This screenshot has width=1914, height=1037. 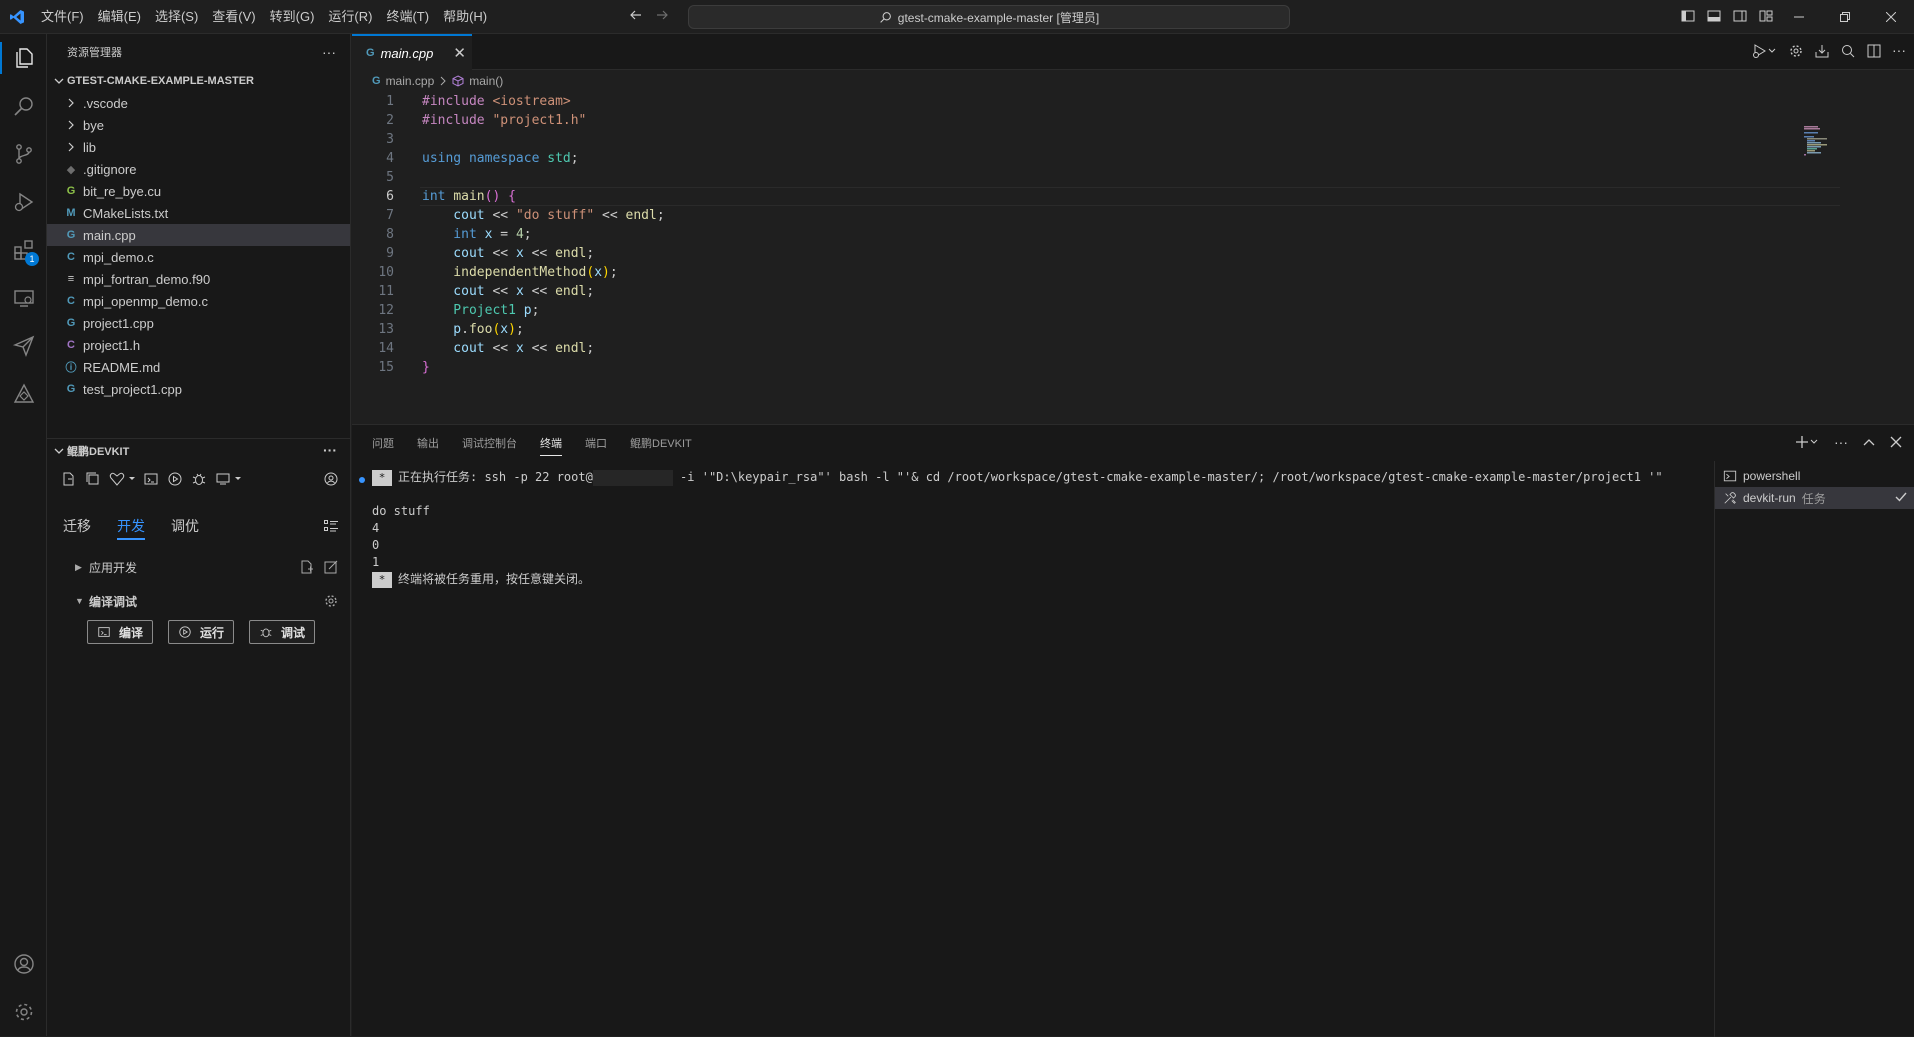 What do you see at coordinates (330, 450) in the screenshot?
I see `devkit-more-button: ···` at bounding box center [330, 450].